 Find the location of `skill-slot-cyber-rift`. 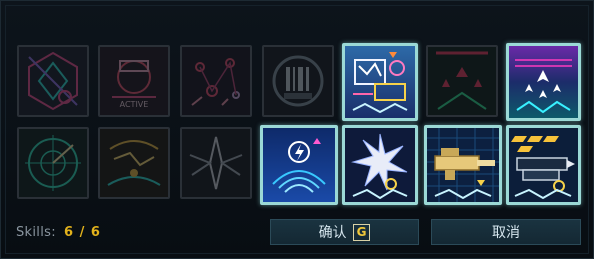

skill-slot-cyber-rift is located at coordinates (134, 163).